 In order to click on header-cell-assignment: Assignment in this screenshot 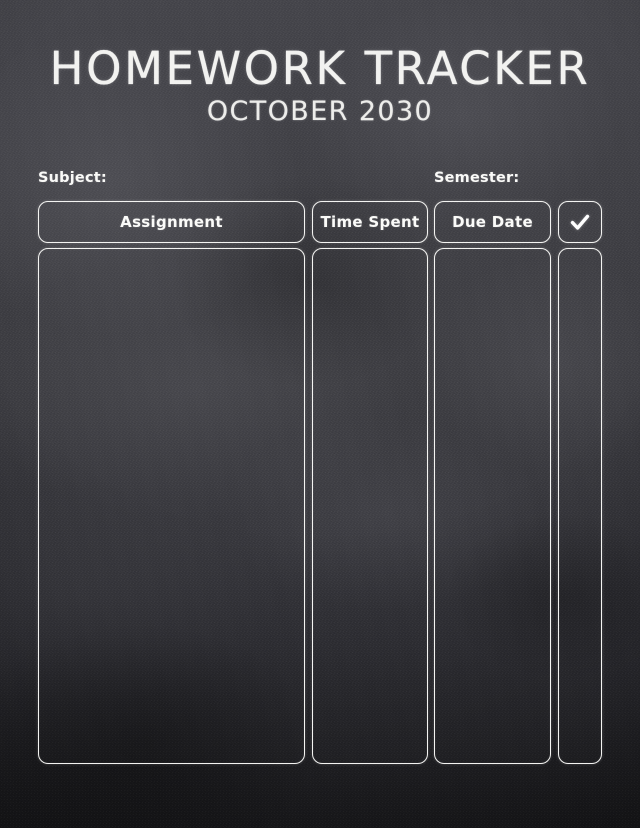, I will do `click(171, 222)`.